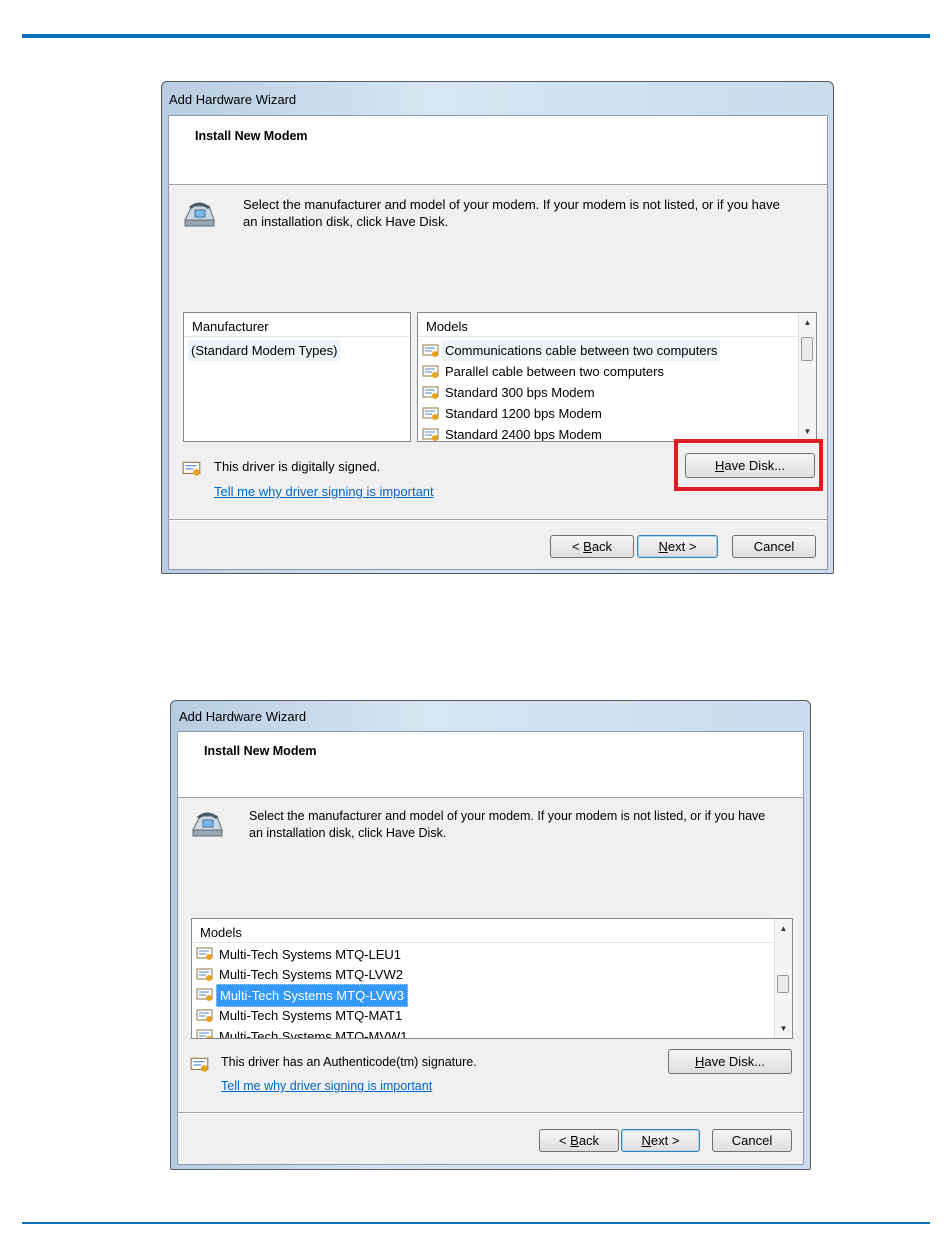 Image resolution: width=950 pixels, height=1254 pixels. What do you see at coordinates (748, 465) in the screenshot?
I see `have-disk-highlight` at bounding box center [748, 465].